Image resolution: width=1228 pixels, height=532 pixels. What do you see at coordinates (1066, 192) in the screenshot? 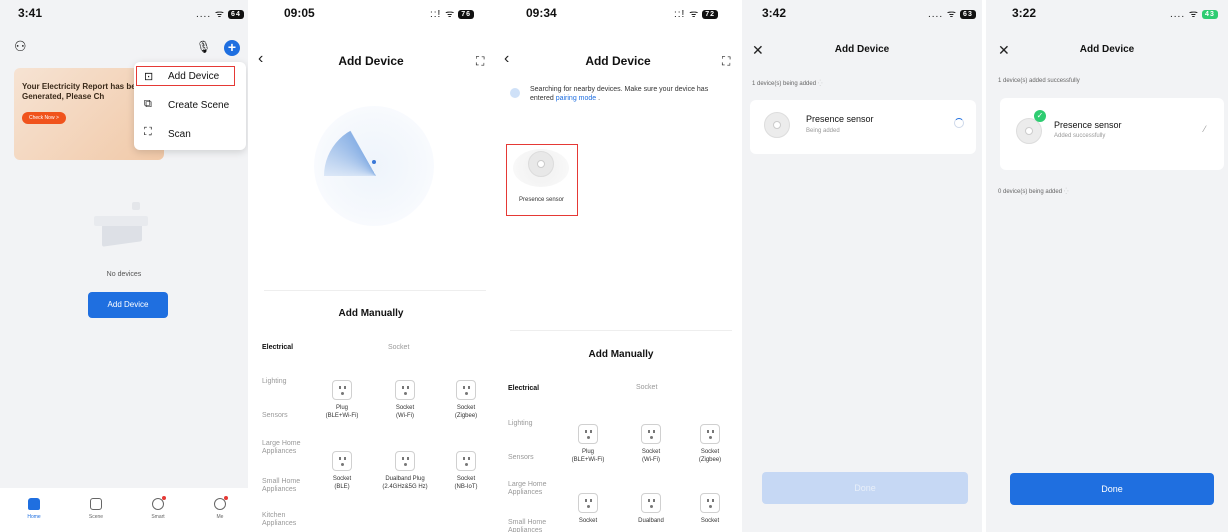
I see `loading-spinner-icon: ⁛` at bounding box center [1066, 192].